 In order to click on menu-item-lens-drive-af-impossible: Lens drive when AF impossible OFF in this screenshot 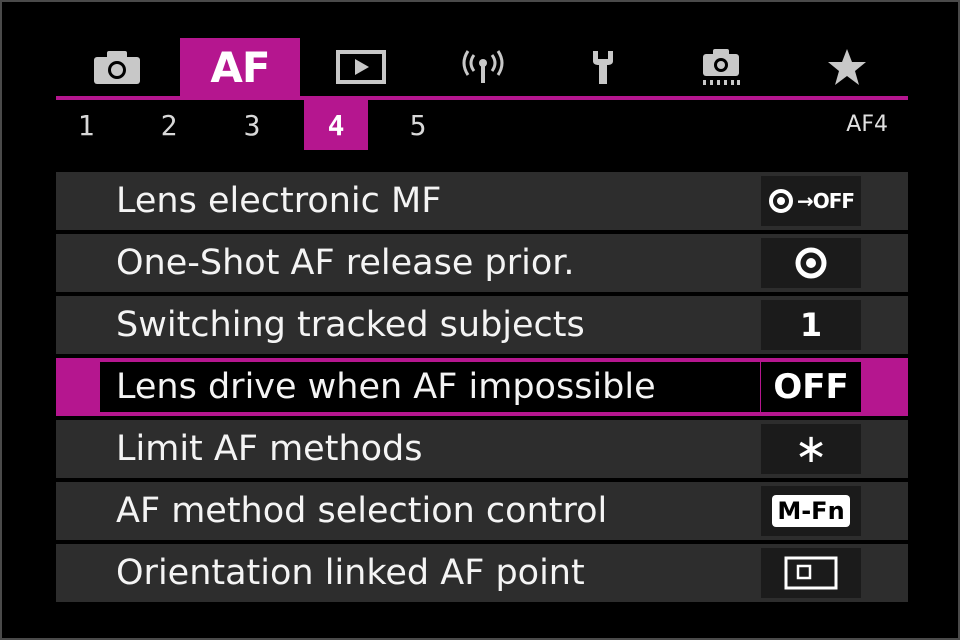, I will do `click(482, 387)`.